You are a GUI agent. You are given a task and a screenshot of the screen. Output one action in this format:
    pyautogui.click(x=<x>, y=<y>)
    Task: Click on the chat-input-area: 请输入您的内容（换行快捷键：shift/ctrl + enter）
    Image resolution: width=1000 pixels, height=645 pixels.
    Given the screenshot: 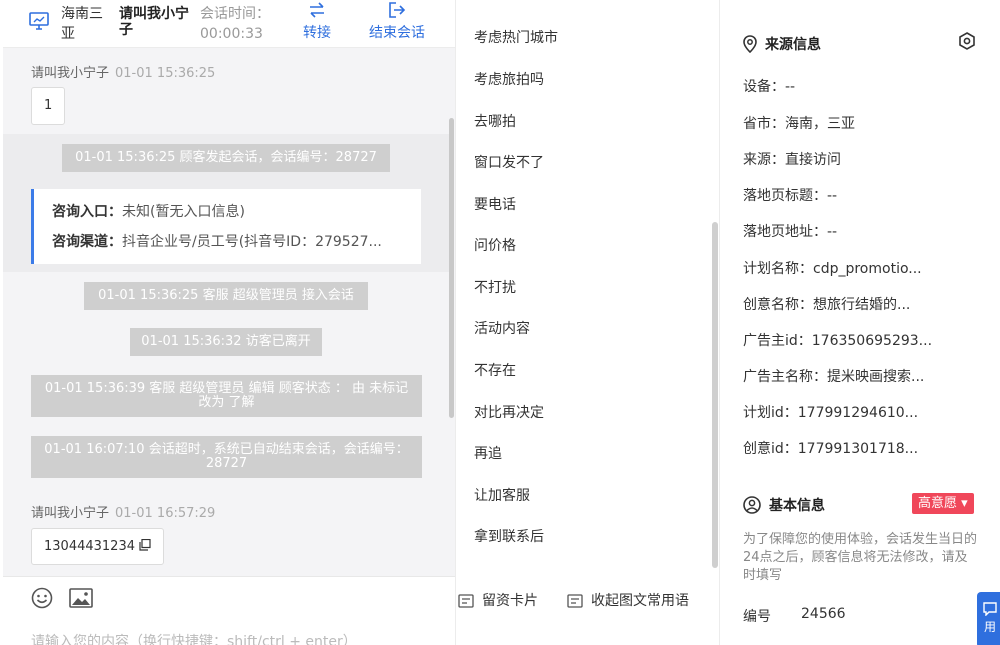 What is the action you would take?
    pyautogui.click(x=229, y=610)
    